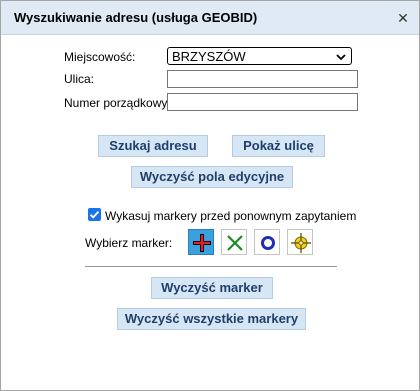 This screenshot has height=391, width=420. I want to click on street-label: Ulica:, so click(79, 79).